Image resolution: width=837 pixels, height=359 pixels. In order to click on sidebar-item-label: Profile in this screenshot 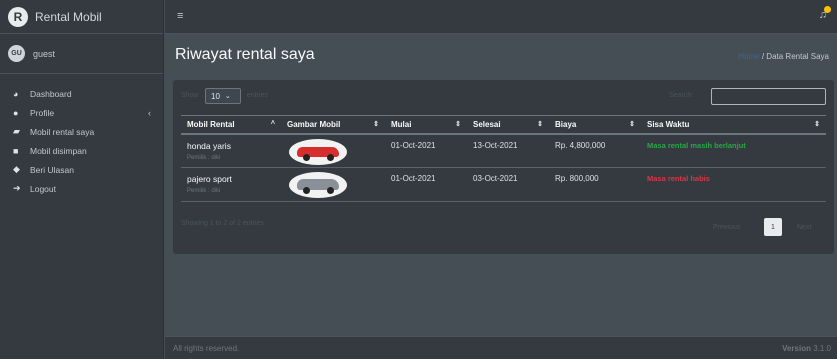, I will do `click(42, 112)`.